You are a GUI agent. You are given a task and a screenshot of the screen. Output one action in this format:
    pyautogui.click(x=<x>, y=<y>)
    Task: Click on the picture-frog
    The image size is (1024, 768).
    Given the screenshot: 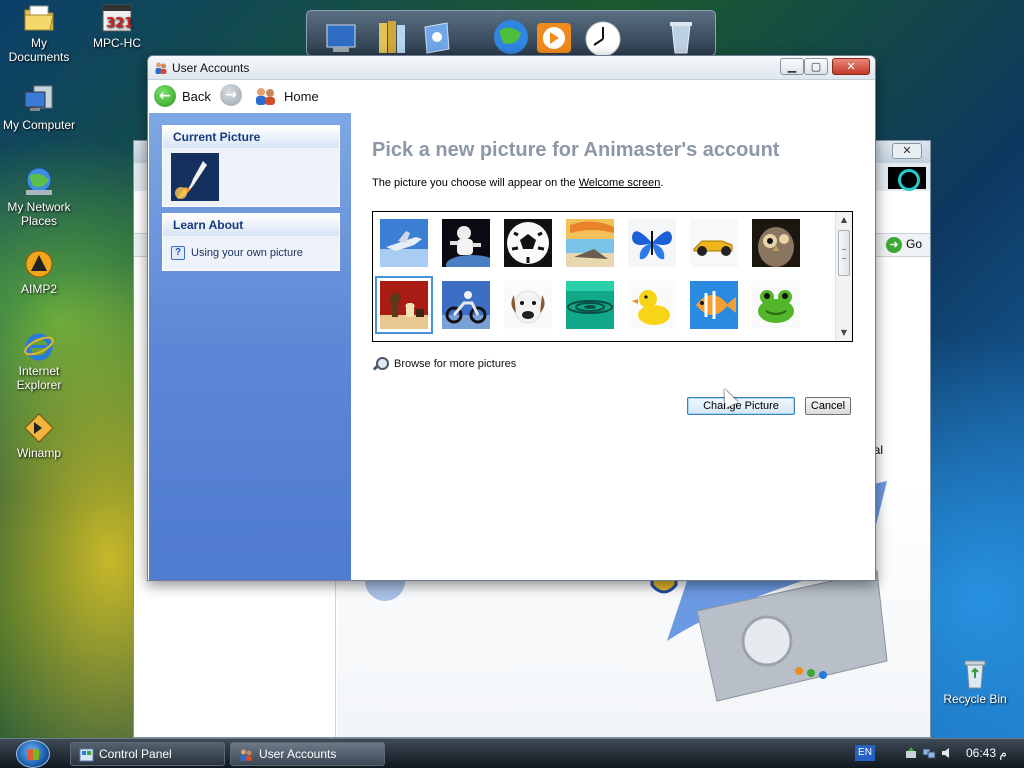 What is the action you would take?
    pyautogui.click(x=776, y=305)
    